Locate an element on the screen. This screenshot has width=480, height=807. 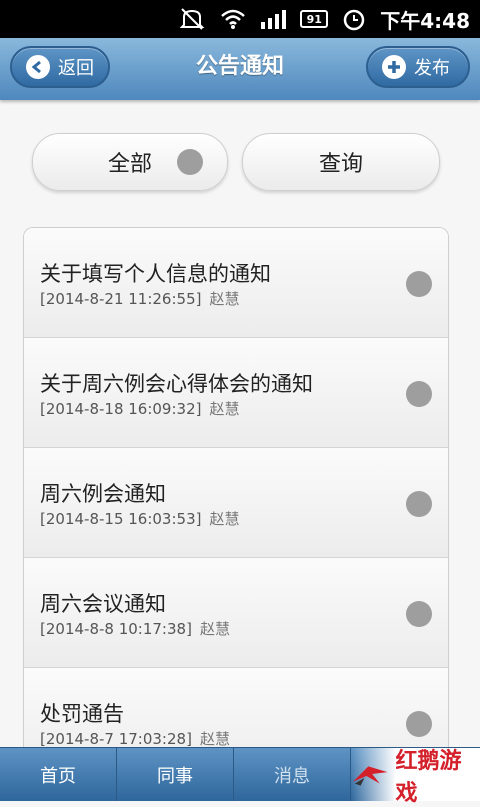
tab-colleagues-label: 同事 is located at coordinates (175, 776).